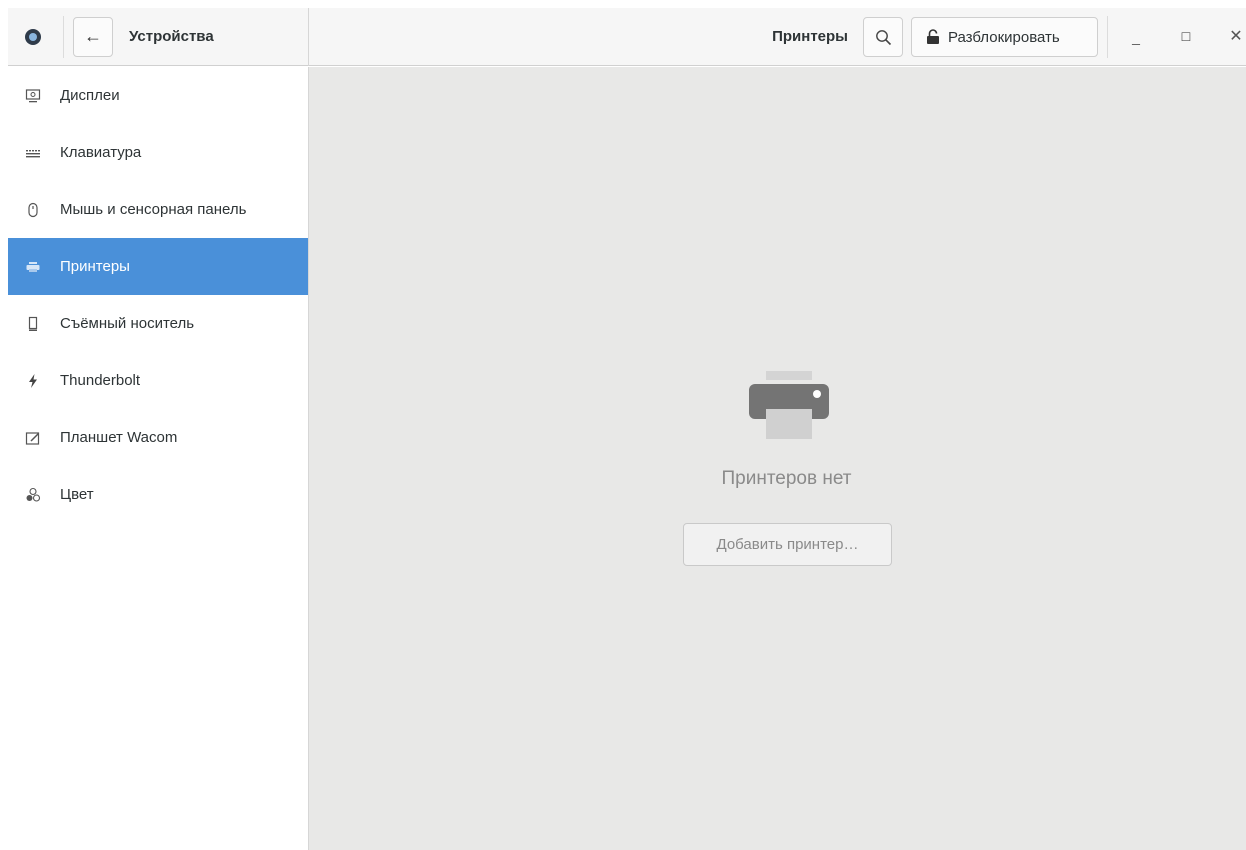 The height and width of the screenshot is (850, 1246). What do you see at coordinates (933, 36) in the screenshot?
I see `lock-icon` at bounding box center [933, 36].